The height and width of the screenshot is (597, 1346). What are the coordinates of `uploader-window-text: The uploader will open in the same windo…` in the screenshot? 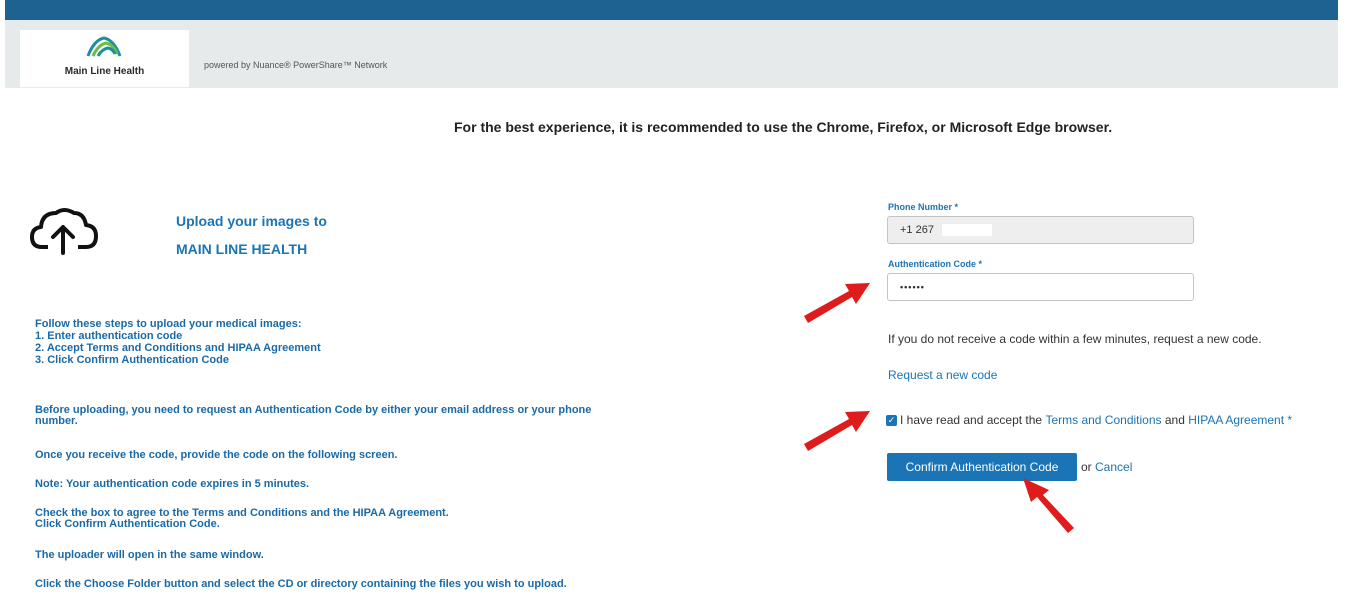 It's located at (149, 555).